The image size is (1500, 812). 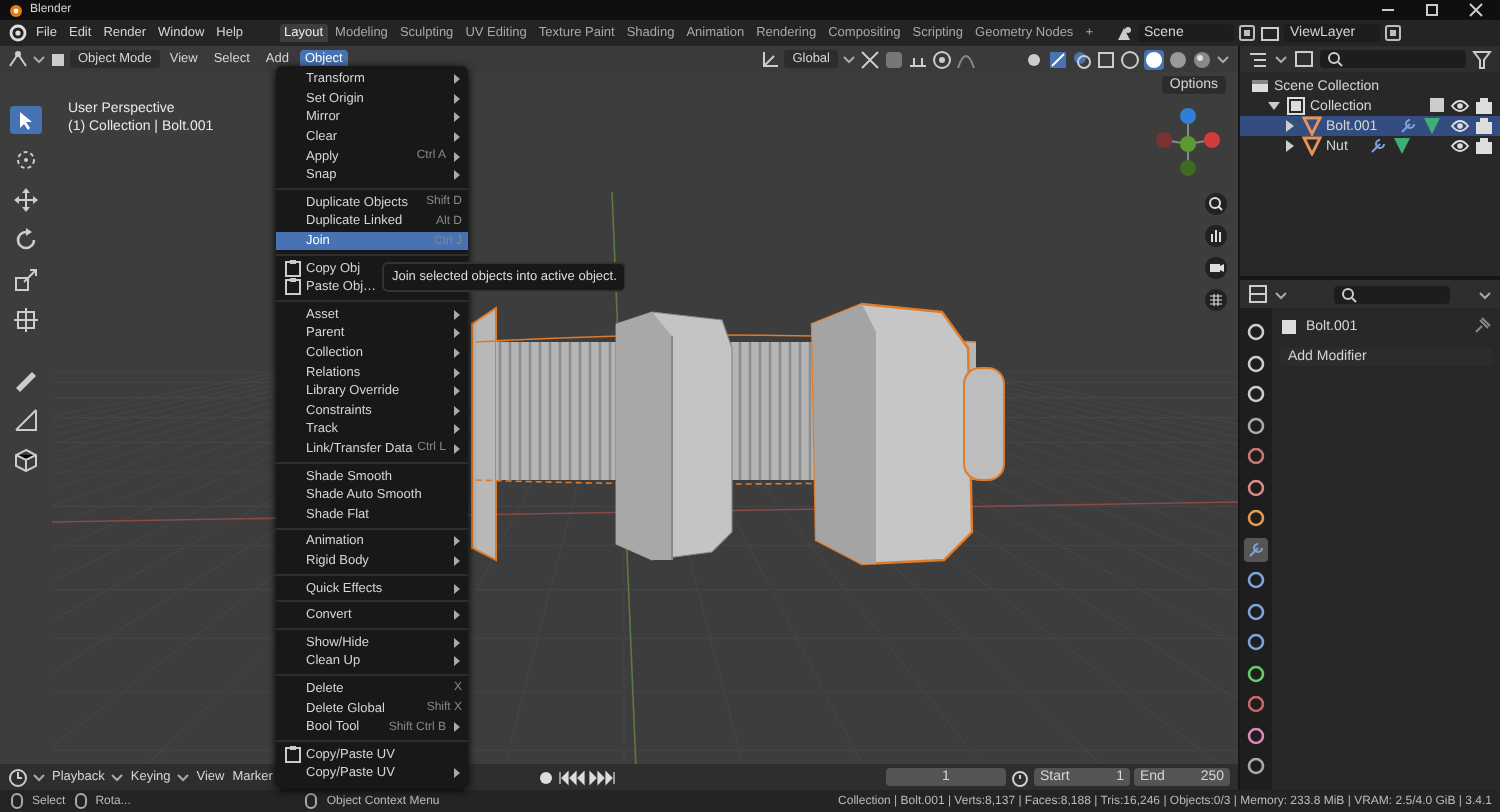 I want to click on visibility-icon, so click(x=1034, y=59).